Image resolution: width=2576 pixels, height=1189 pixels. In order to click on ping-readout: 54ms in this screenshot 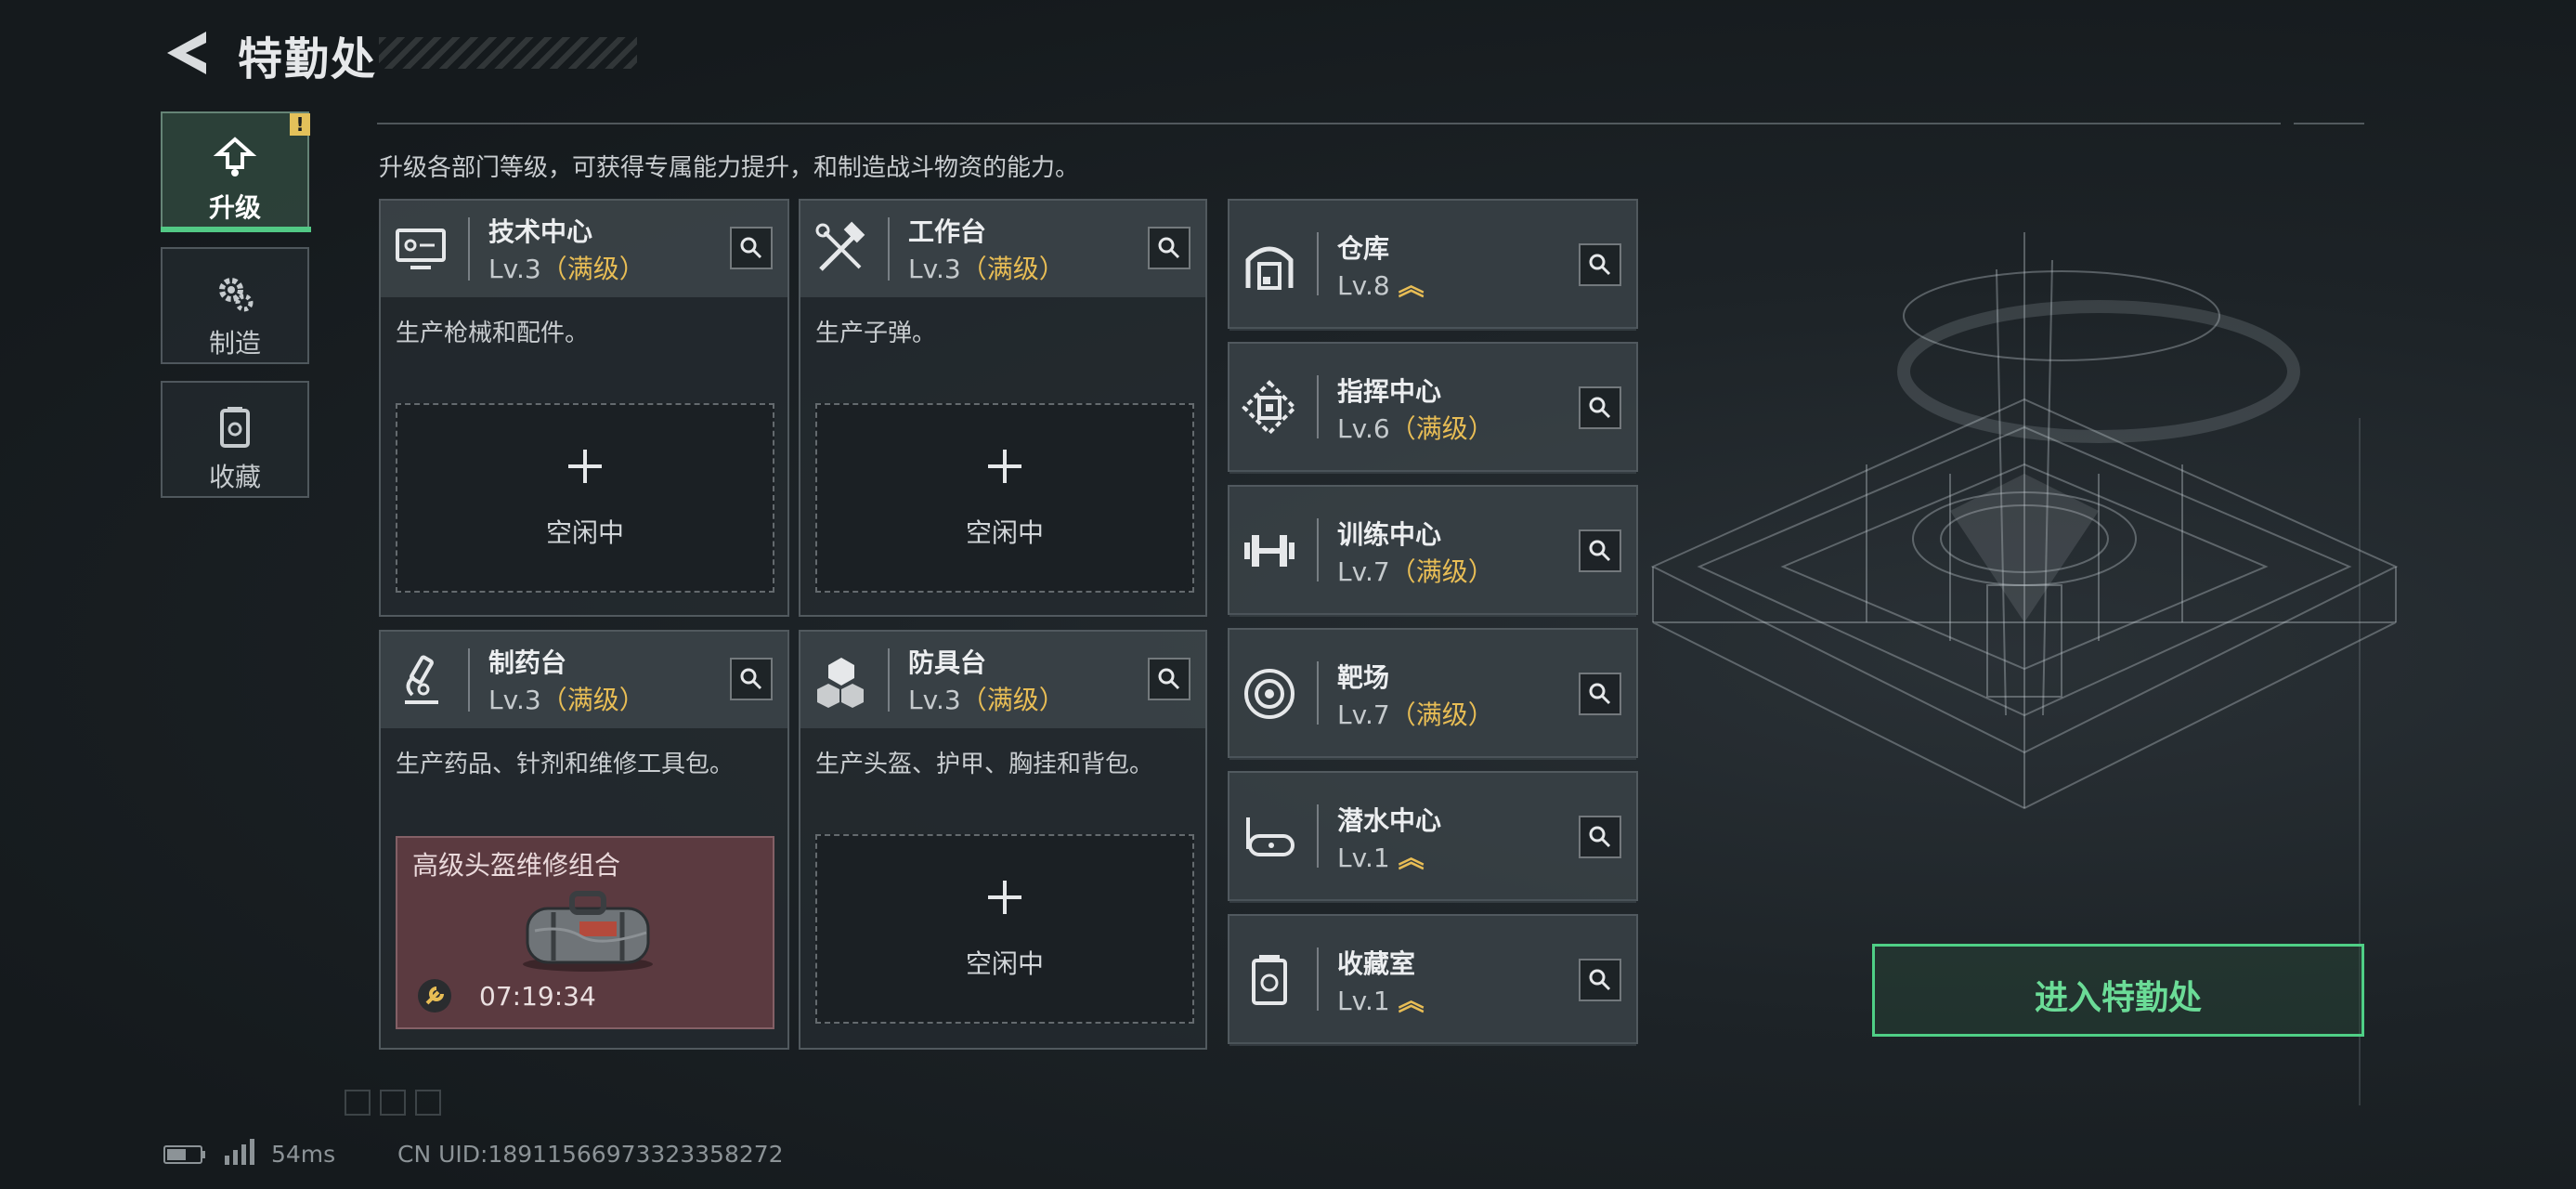, I will do `click(303, 1154)`.